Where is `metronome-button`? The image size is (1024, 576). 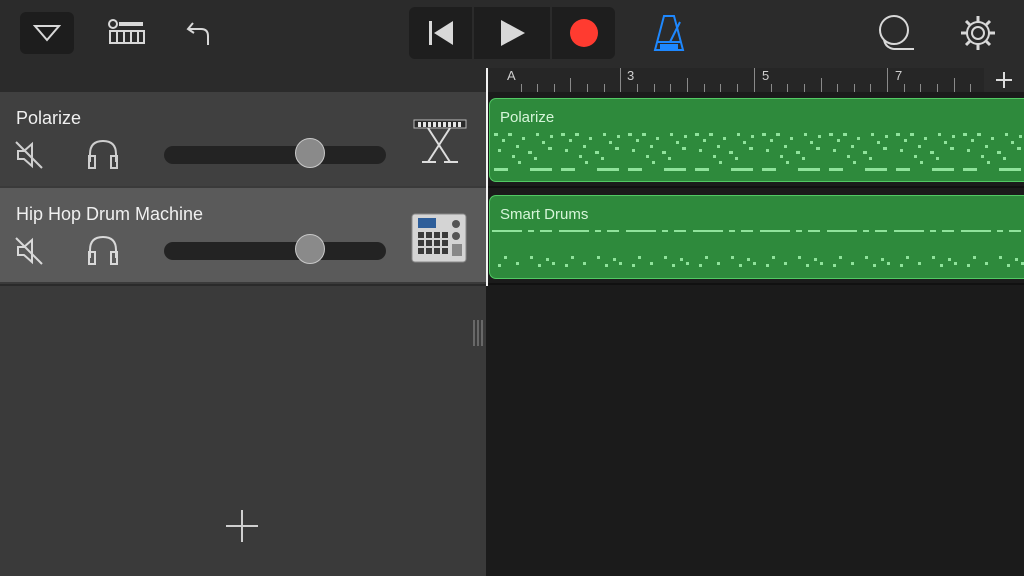 metronome-button is located at coordinates (669, 33).